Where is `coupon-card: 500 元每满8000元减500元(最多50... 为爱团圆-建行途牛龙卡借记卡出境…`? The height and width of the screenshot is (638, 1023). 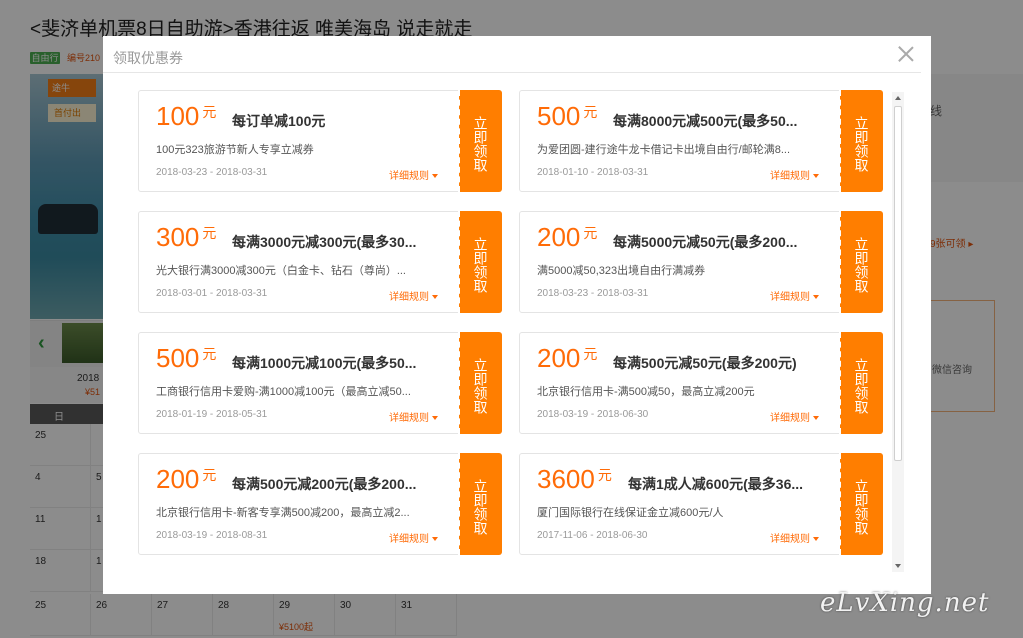 coupon-card: 500 元每满8000元减500元(最多50... 为爱团圆-建行途牛龙卡借记卡出境… is located at coordinates (701, 141).